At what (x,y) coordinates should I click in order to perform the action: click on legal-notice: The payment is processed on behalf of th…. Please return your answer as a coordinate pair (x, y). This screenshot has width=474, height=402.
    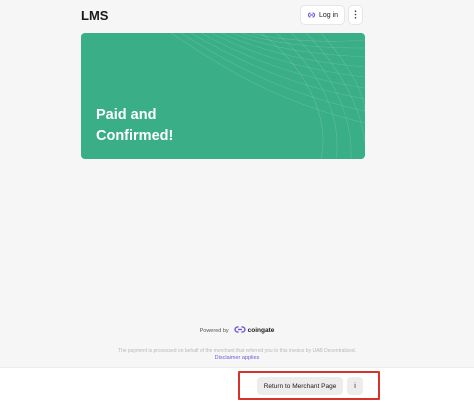
    Looking at the image, I should click on (237, 351).